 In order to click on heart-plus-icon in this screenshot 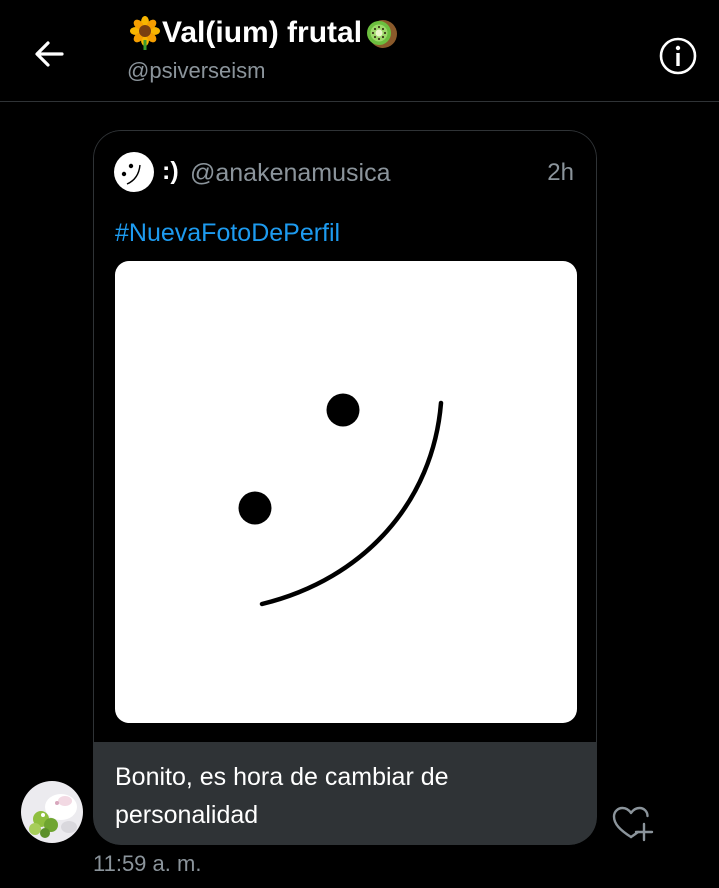, I will do `click(633, 824)`.